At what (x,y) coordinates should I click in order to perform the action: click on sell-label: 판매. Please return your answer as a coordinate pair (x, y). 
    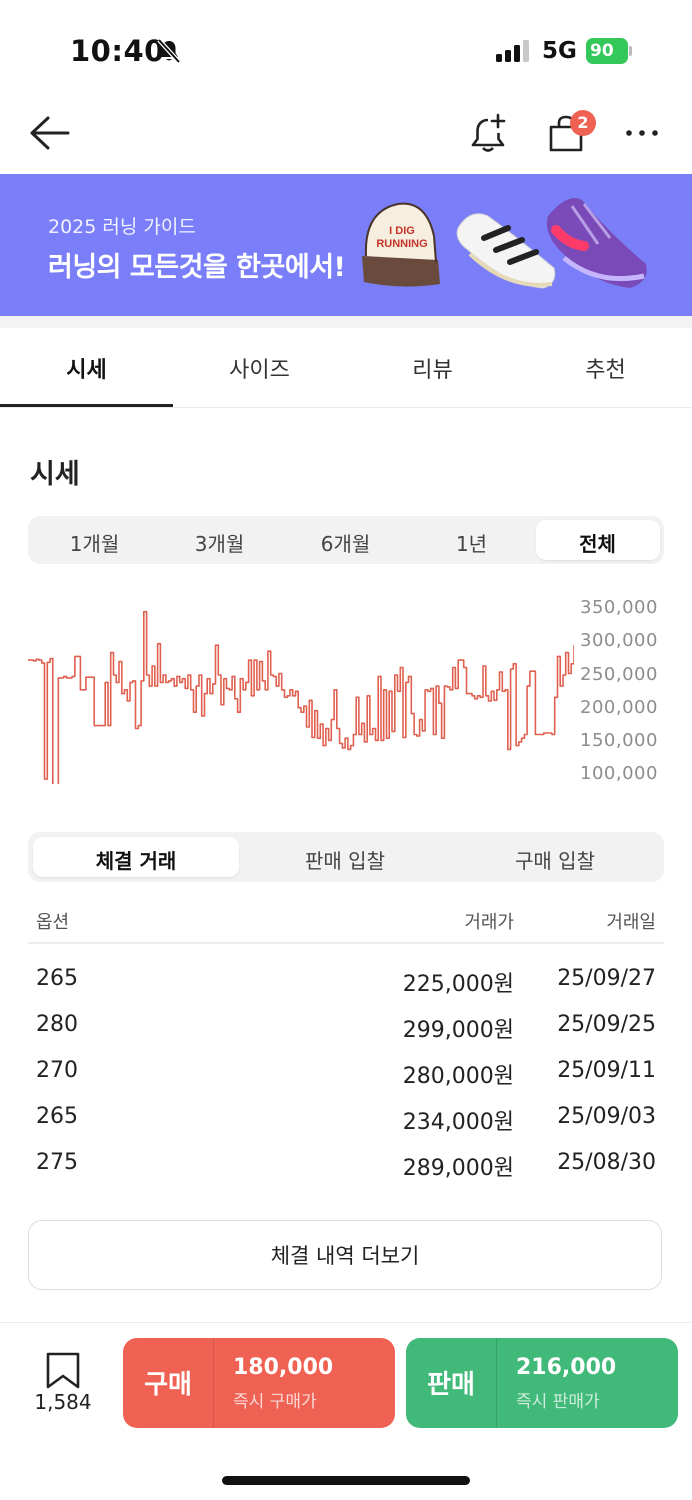
    Looking at the image, I should click on (451, 1385).